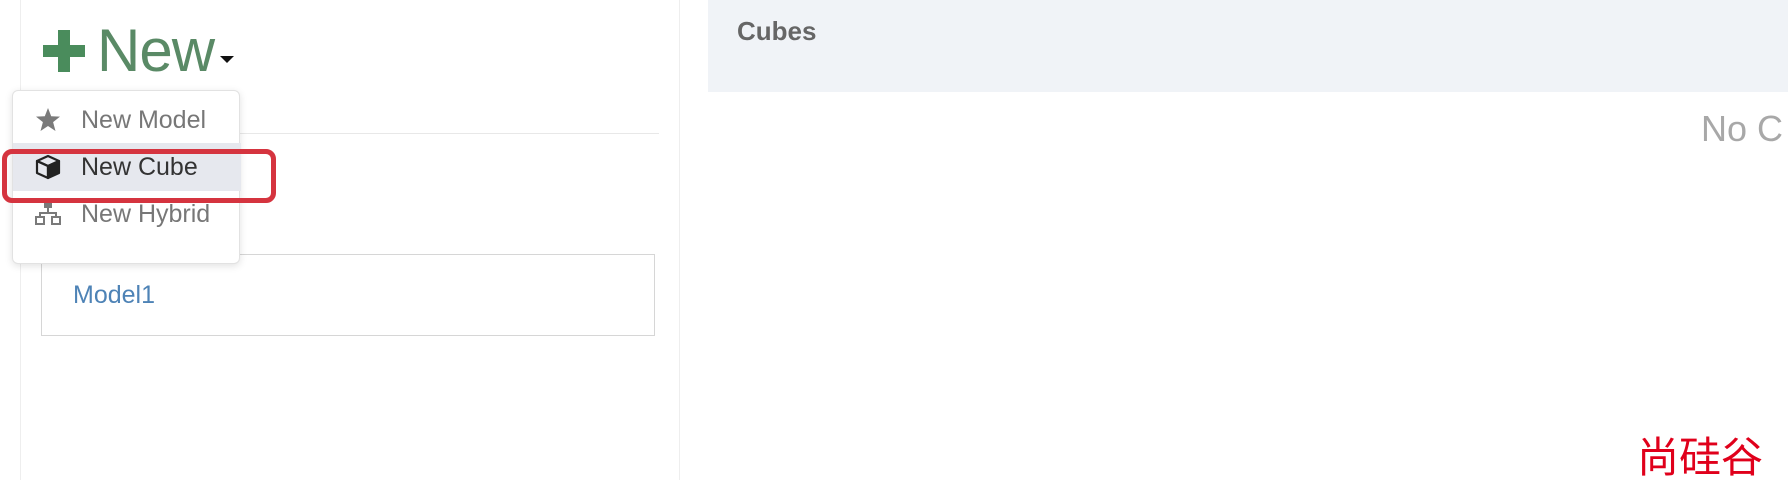  I want to click on sitemap-icon, so click(48, 213).